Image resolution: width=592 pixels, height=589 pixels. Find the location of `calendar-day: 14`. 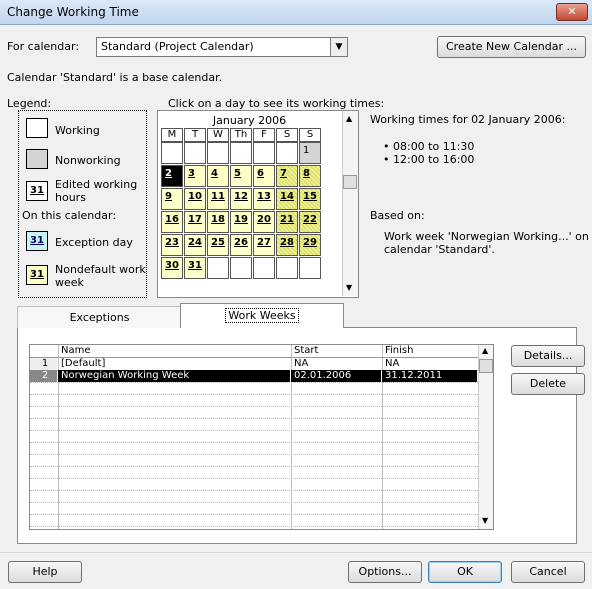

calendar-day: 14 is located at coordinates (287, 199).